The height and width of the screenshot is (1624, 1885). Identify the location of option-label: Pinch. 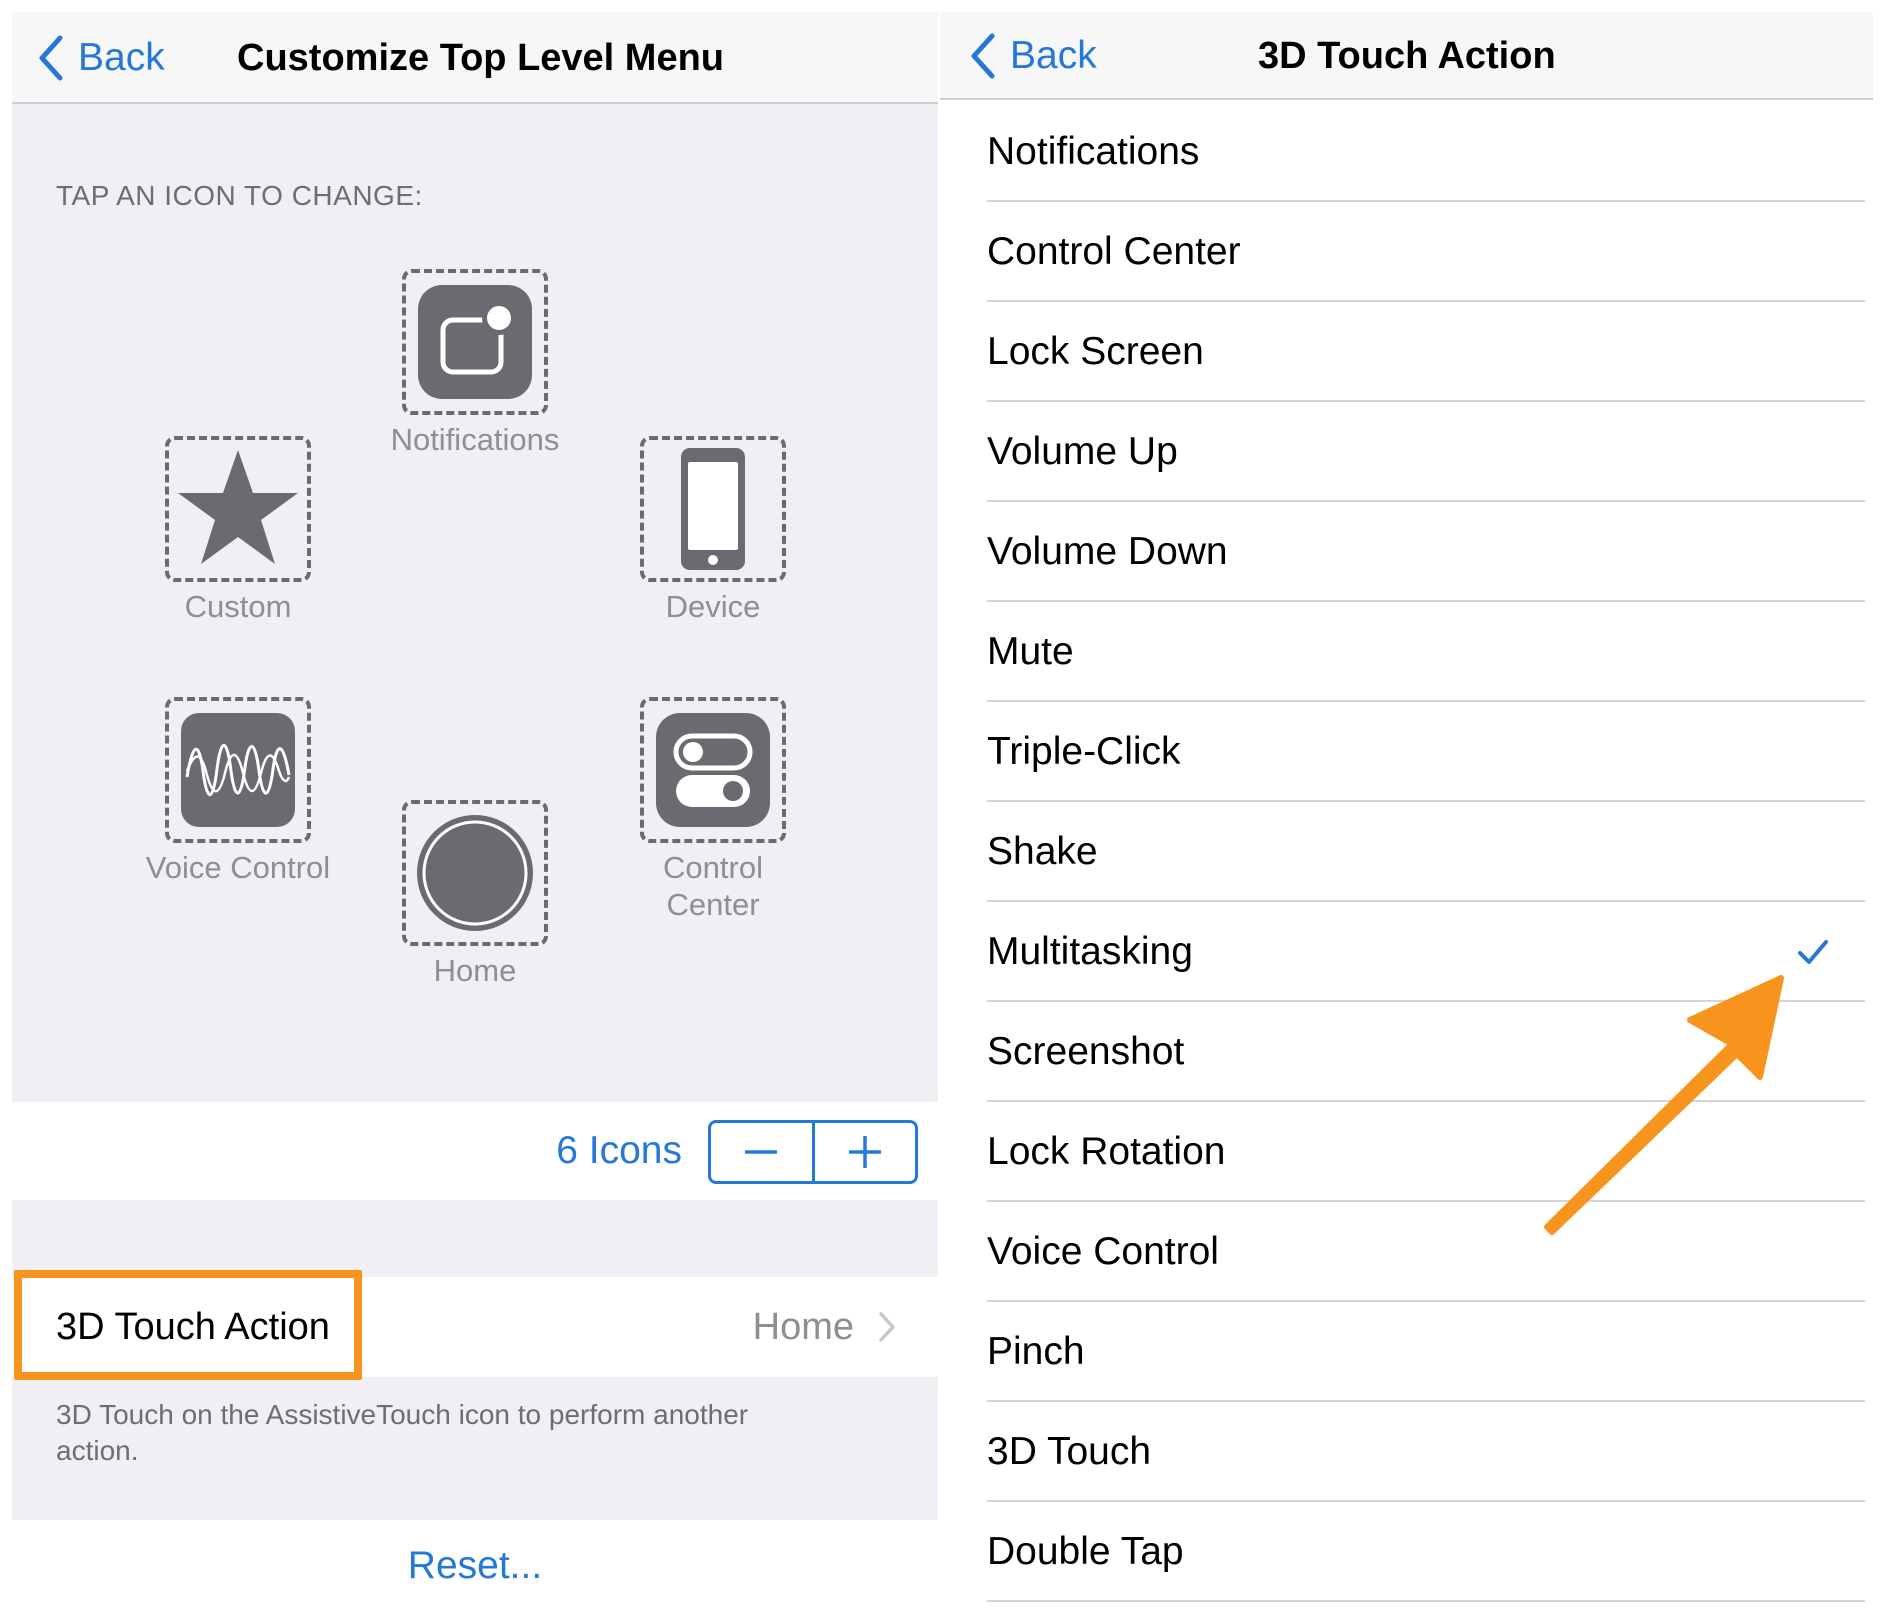
(1036, 1351).